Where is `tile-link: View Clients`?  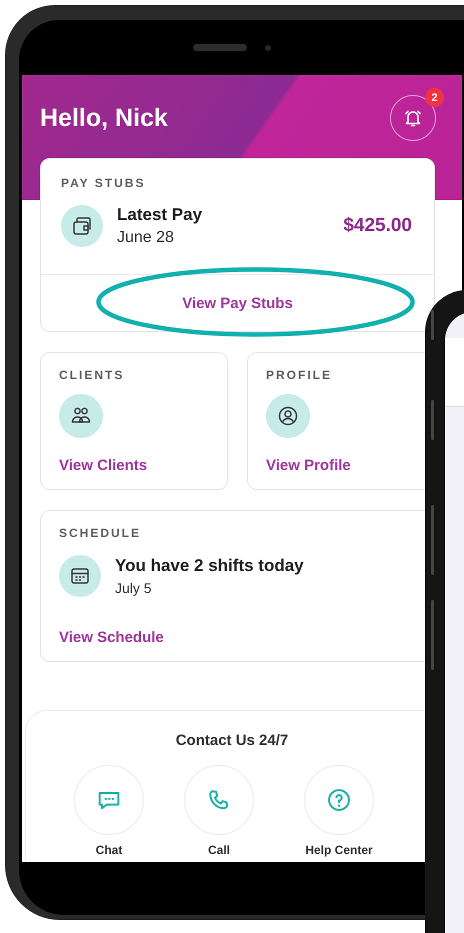 tile-link: View Clients is located at coordinates (103, 465).